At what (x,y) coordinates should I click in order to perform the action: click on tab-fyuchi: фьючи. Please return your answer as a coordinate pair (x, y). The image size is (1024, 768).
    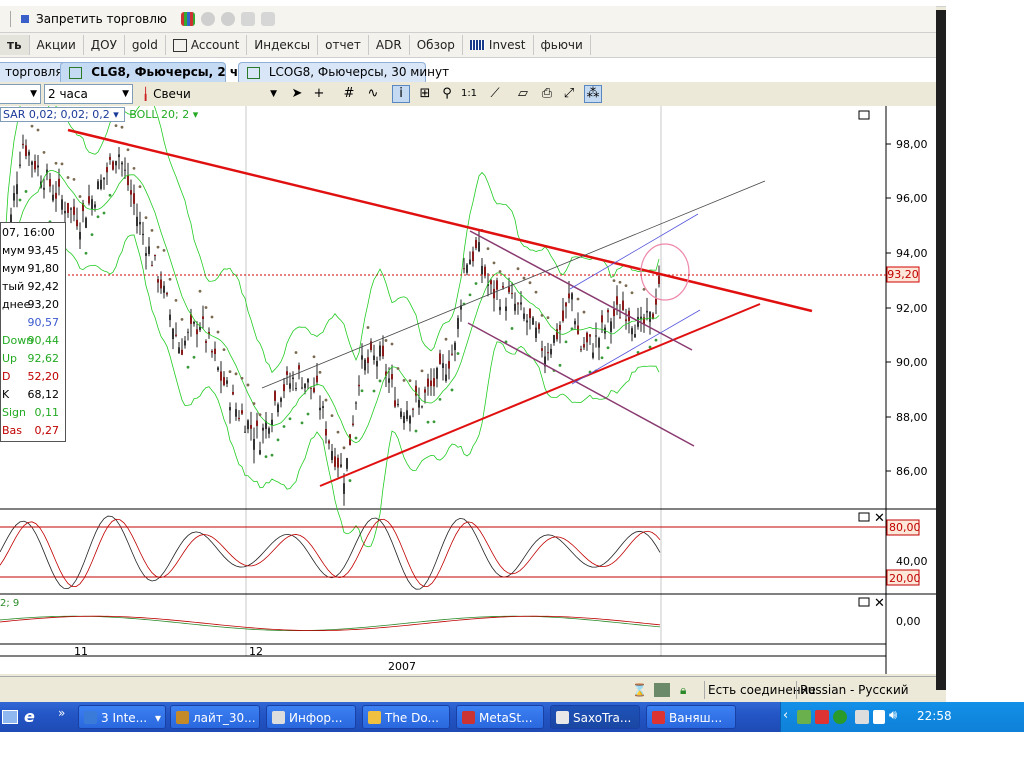
    Looking at the image, I should click on (562, 45).